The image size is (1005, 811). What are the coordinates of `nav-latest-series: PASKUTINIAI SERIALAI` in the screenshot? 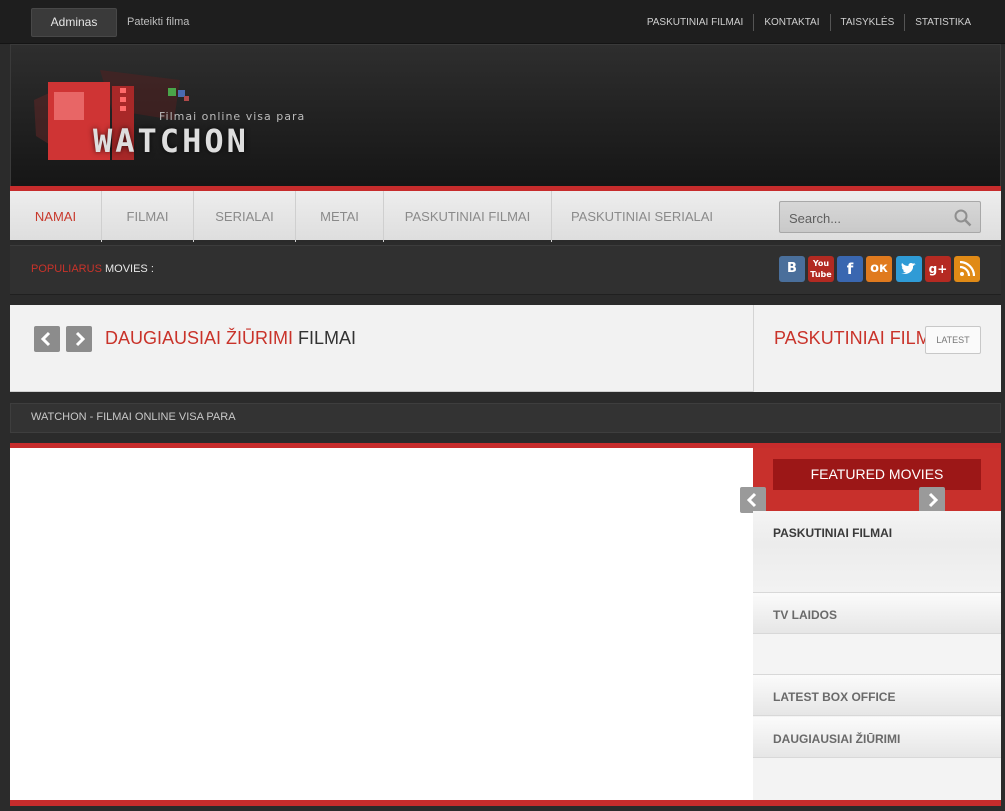 It's located at (642, 216).